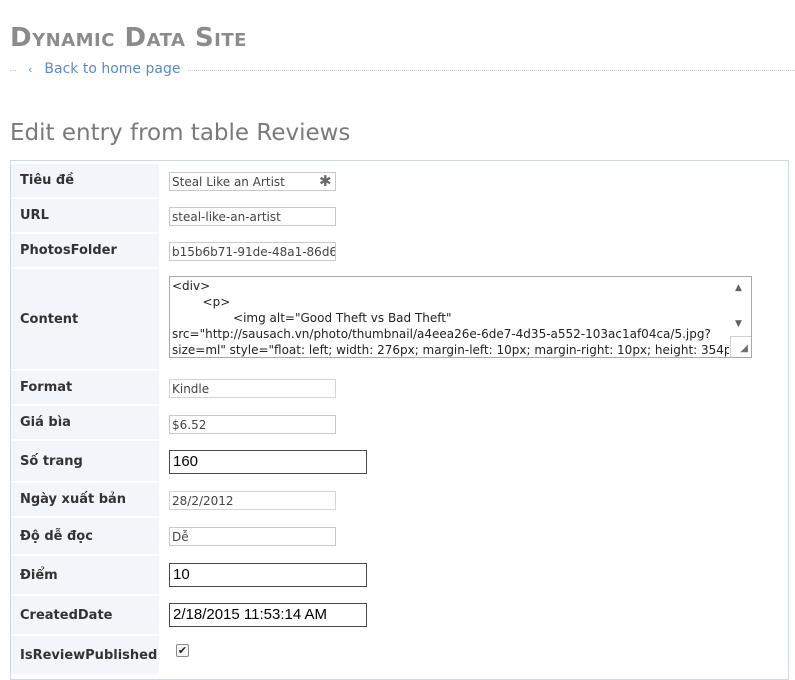 The width and height of the screenshot is (795, 680). I want to click on form-row-tieu-de: Tiêu đề Steal Like an Artist ✱, so click(399, 180).